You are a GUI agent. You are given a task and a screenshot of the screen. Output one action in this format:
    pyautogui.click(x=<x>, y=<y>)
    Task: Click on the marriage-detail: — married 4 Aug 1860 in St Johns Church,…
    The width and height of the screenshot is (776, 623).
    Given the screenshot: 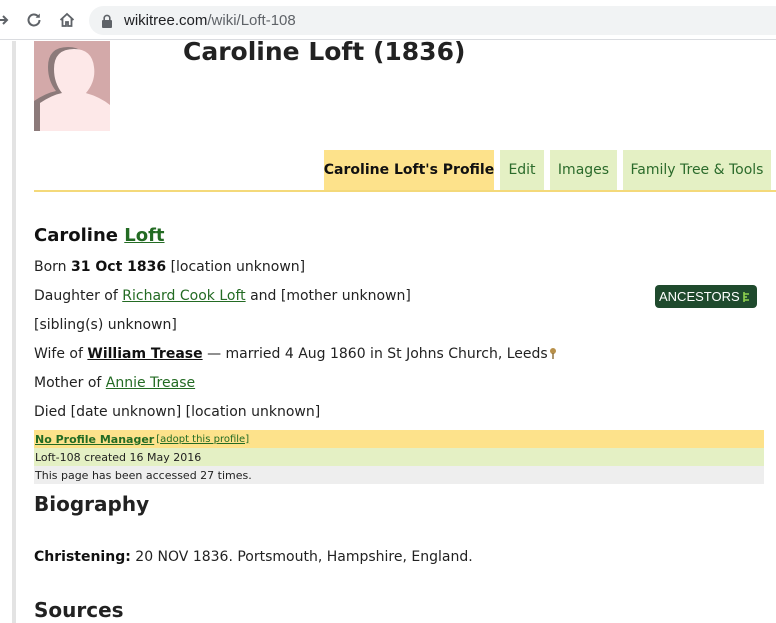 What is the action you would take?
    pyautogui.click(x=377, y=354)
    